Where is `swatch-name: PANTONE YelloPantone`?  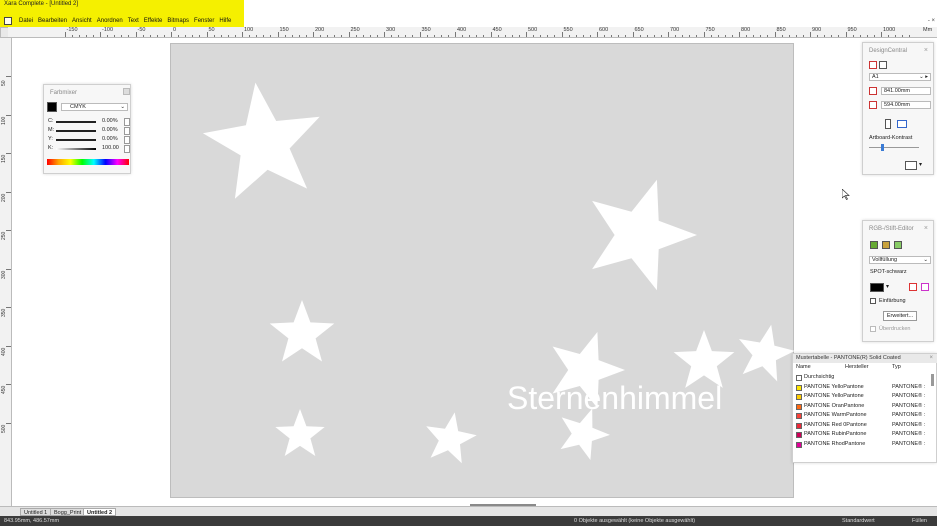 swatch-name: PANTONE YelloPantone is located at coordinates (834, 386).